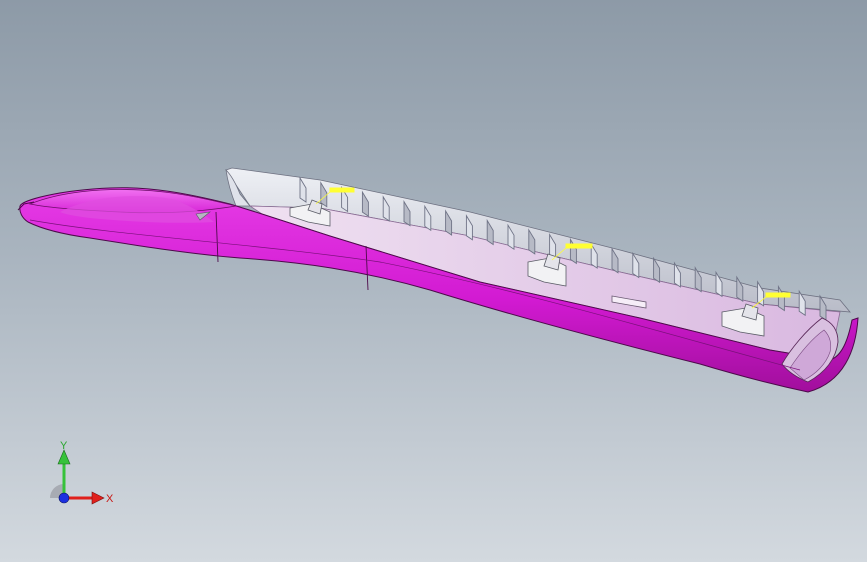 This screenshot has height=562, width=867. Describe the element at coordinates (64, 498) in the screenshot. I see `z-axis-icon` at that location.